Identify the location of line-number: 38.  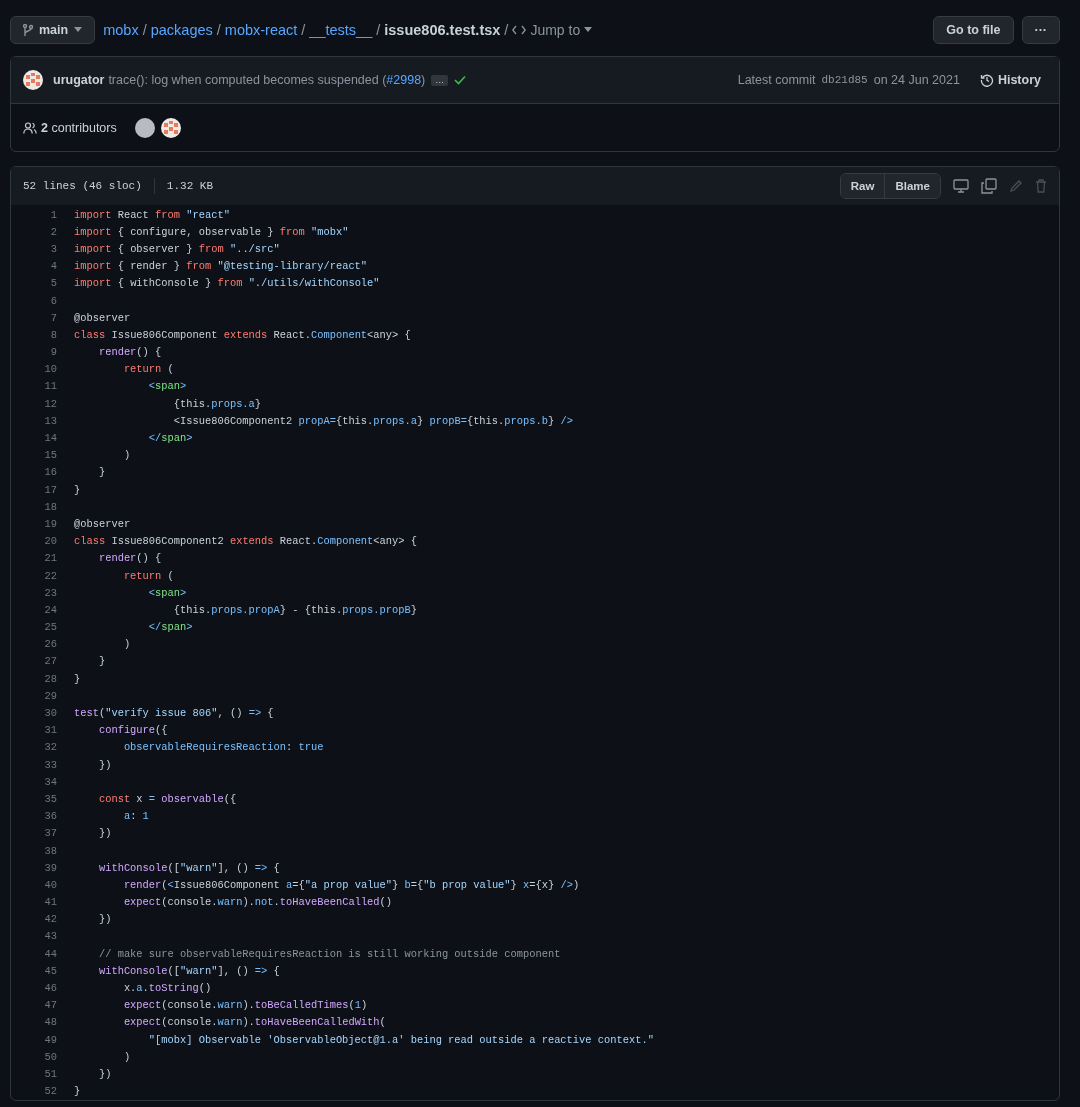
(50, 850).